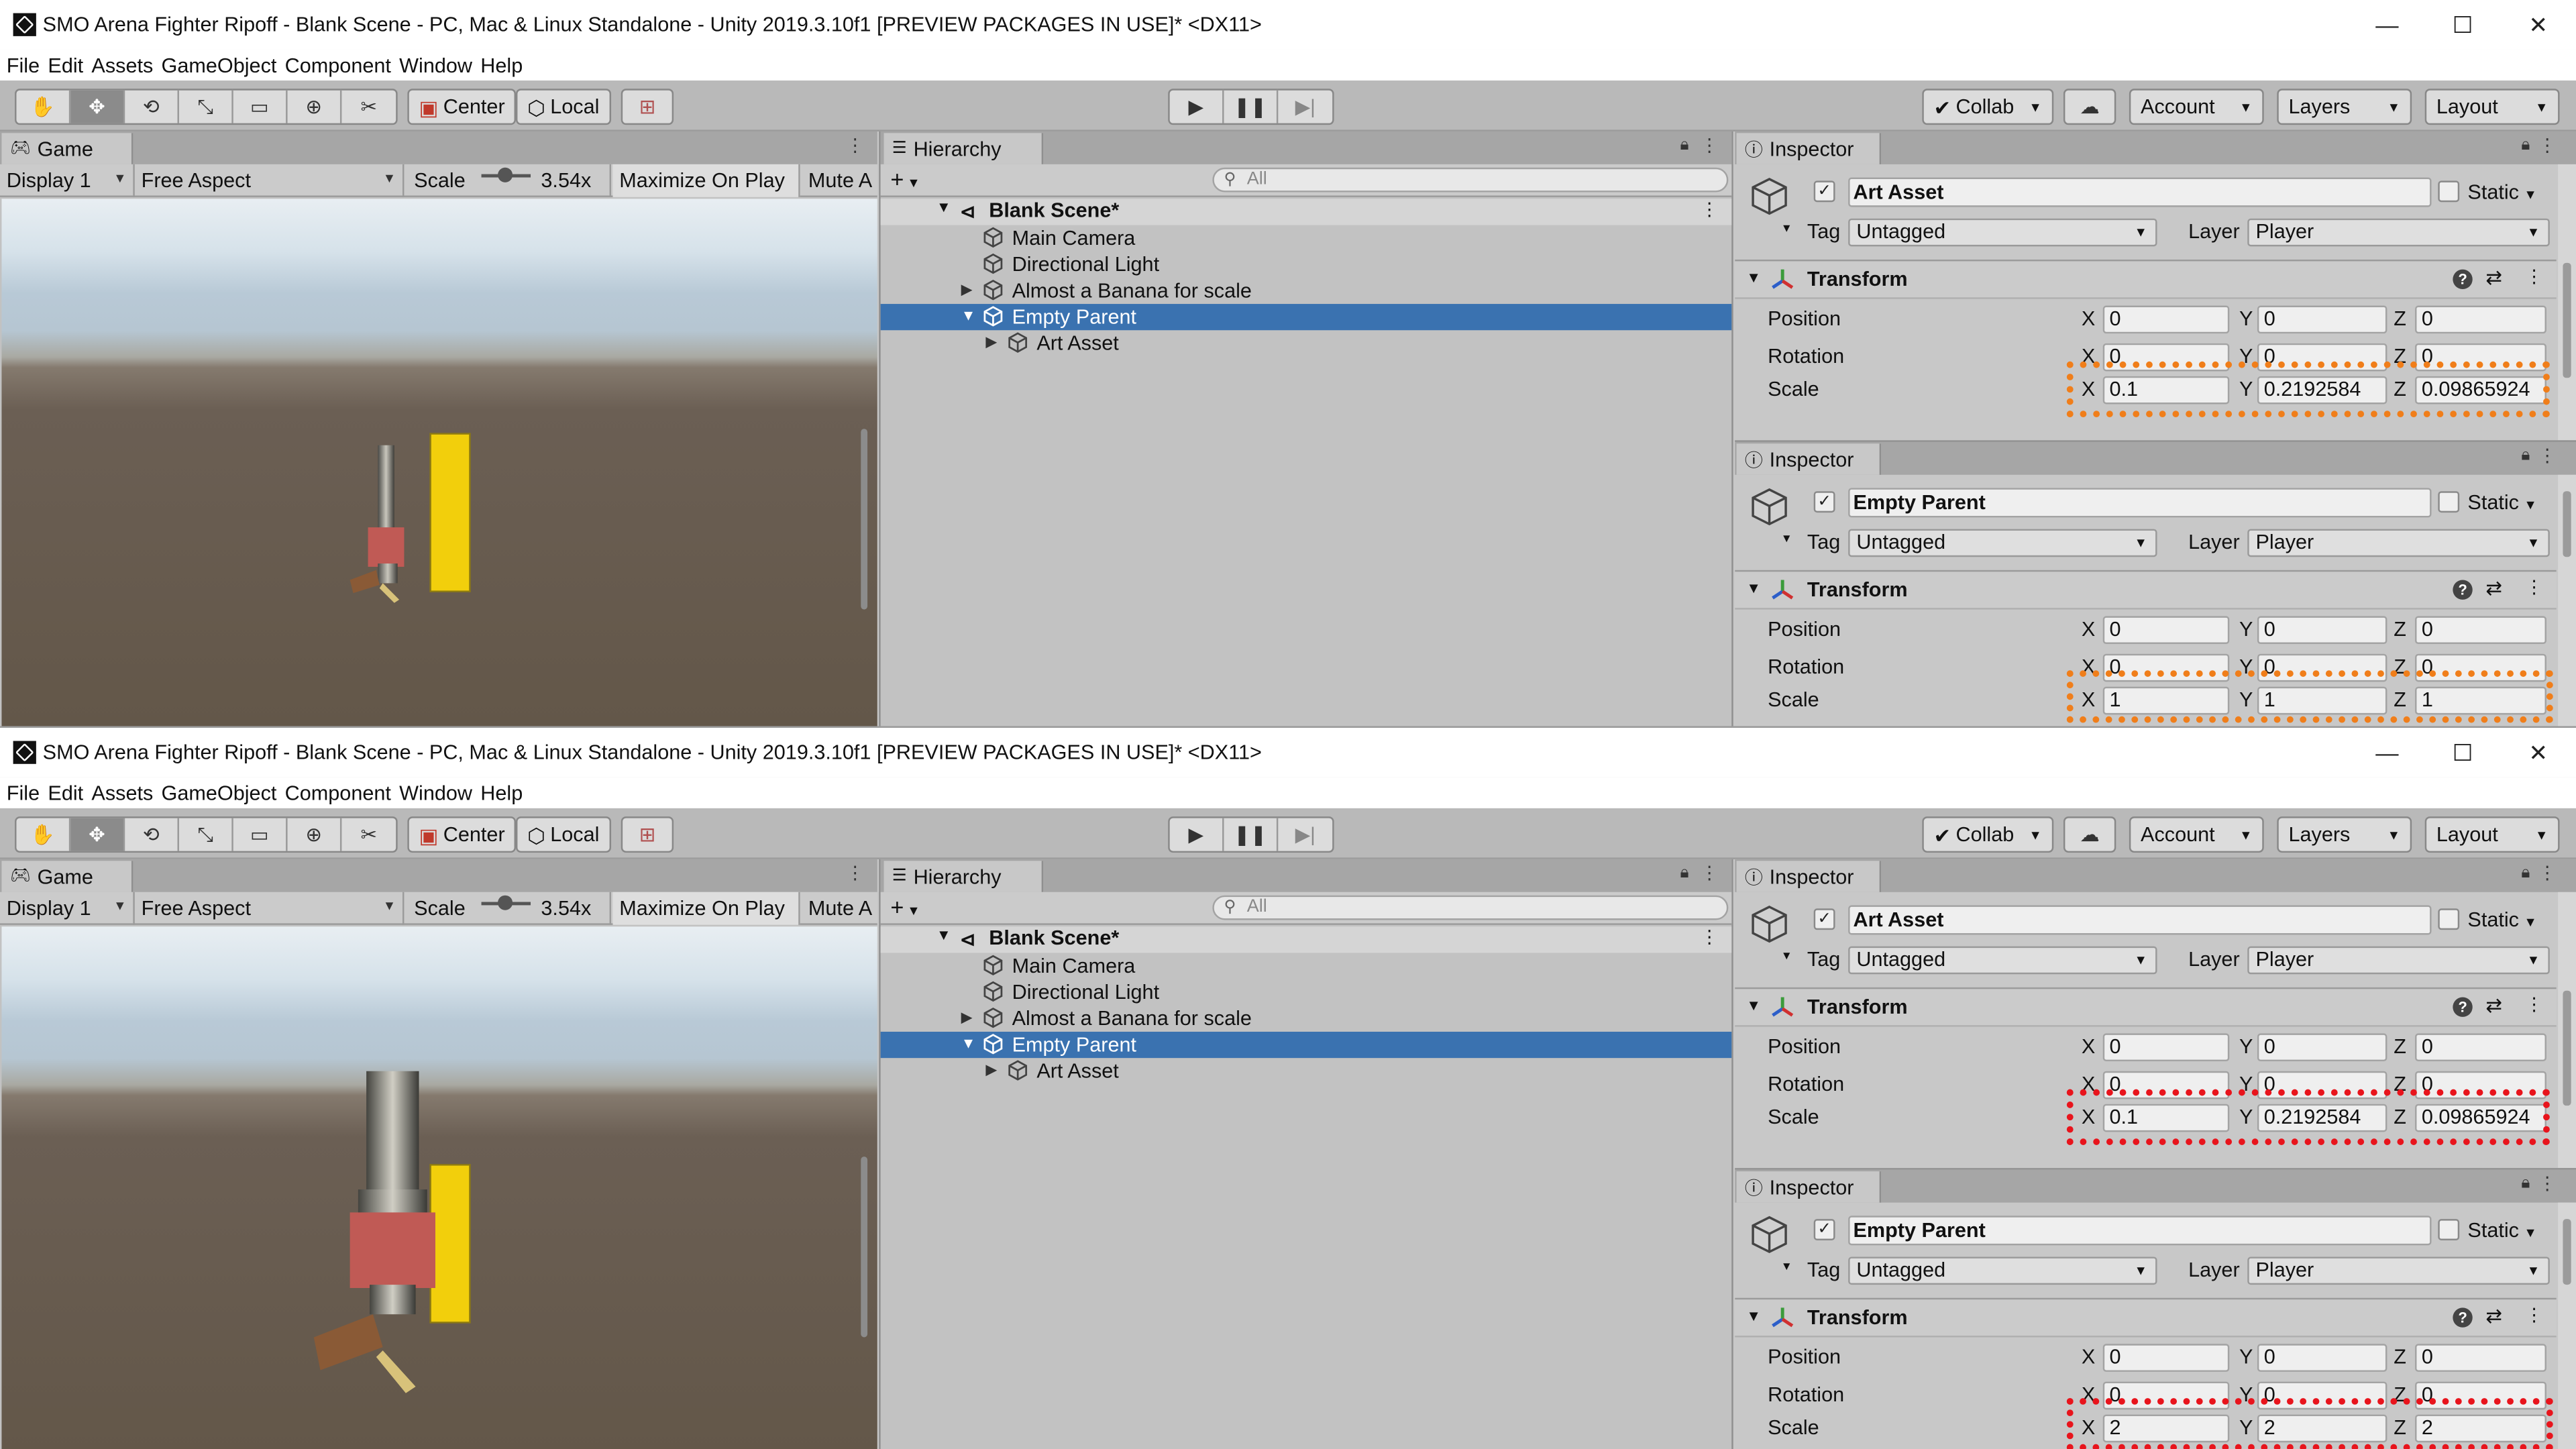 The width and height of the screenshot is (2576, 1449). What do you see at coordinates (1197, 106) in the screenshot?
I see `play-icon: ▶` at bounding box center [1197, 106].